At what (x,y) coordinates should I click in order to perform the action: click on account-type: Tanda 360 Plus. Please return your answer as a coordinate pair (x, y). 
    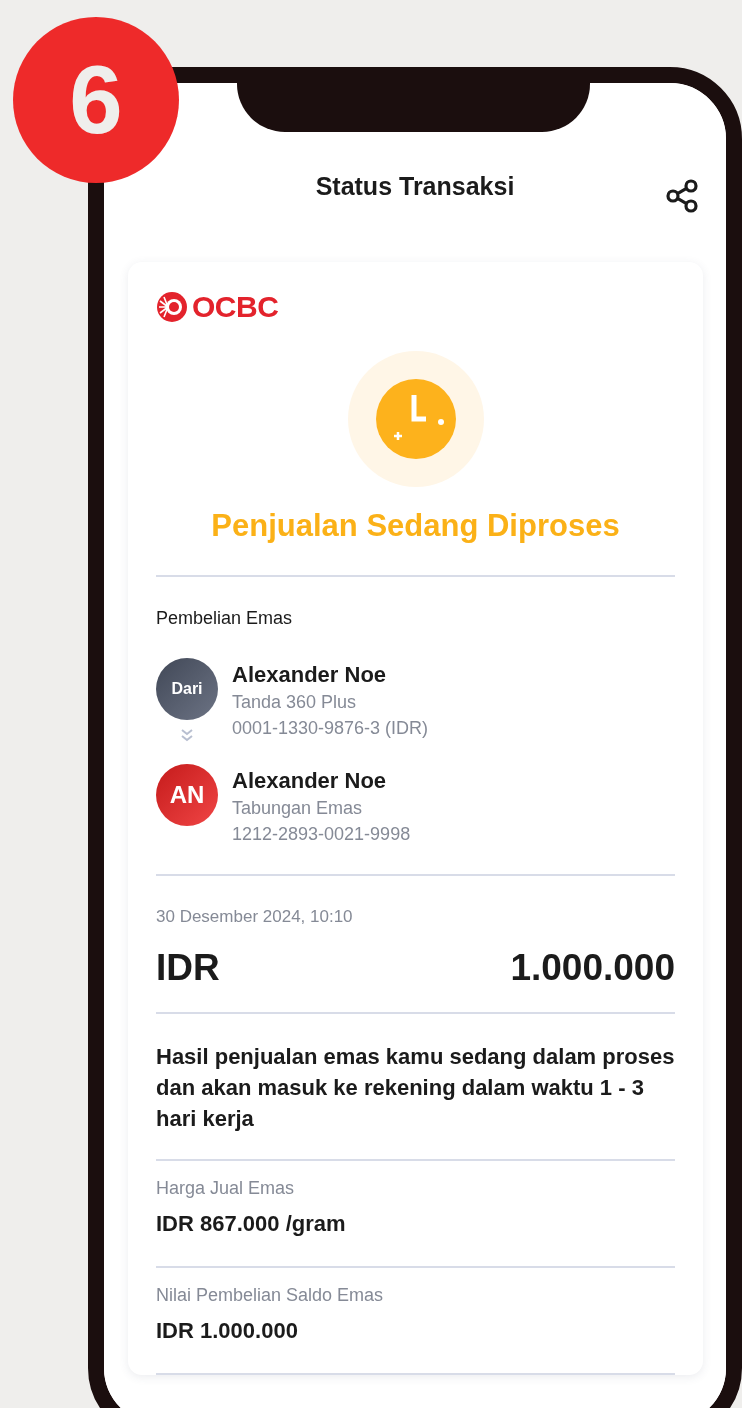
    Looking at the image, I should click on (295, 702).